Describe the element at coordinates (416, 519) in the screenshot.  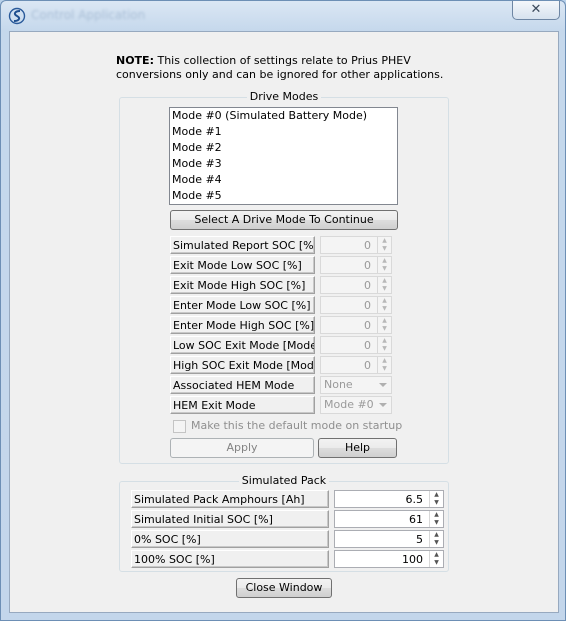
I see `spinner-value: 61` at that location.